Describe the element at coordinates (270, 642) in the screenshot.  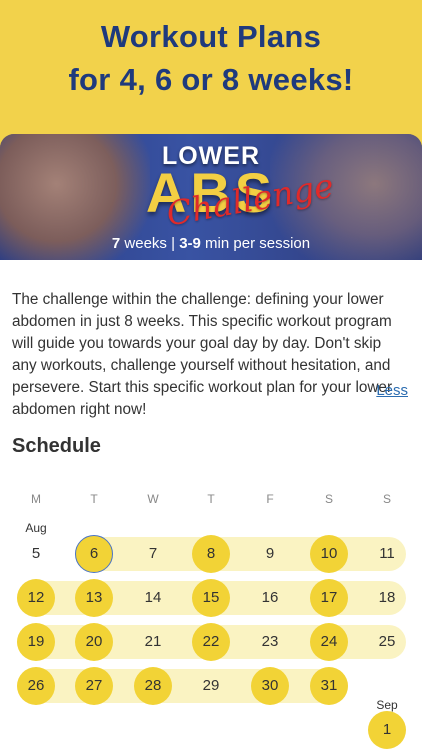
I see `calendar-day: 23` at that location.